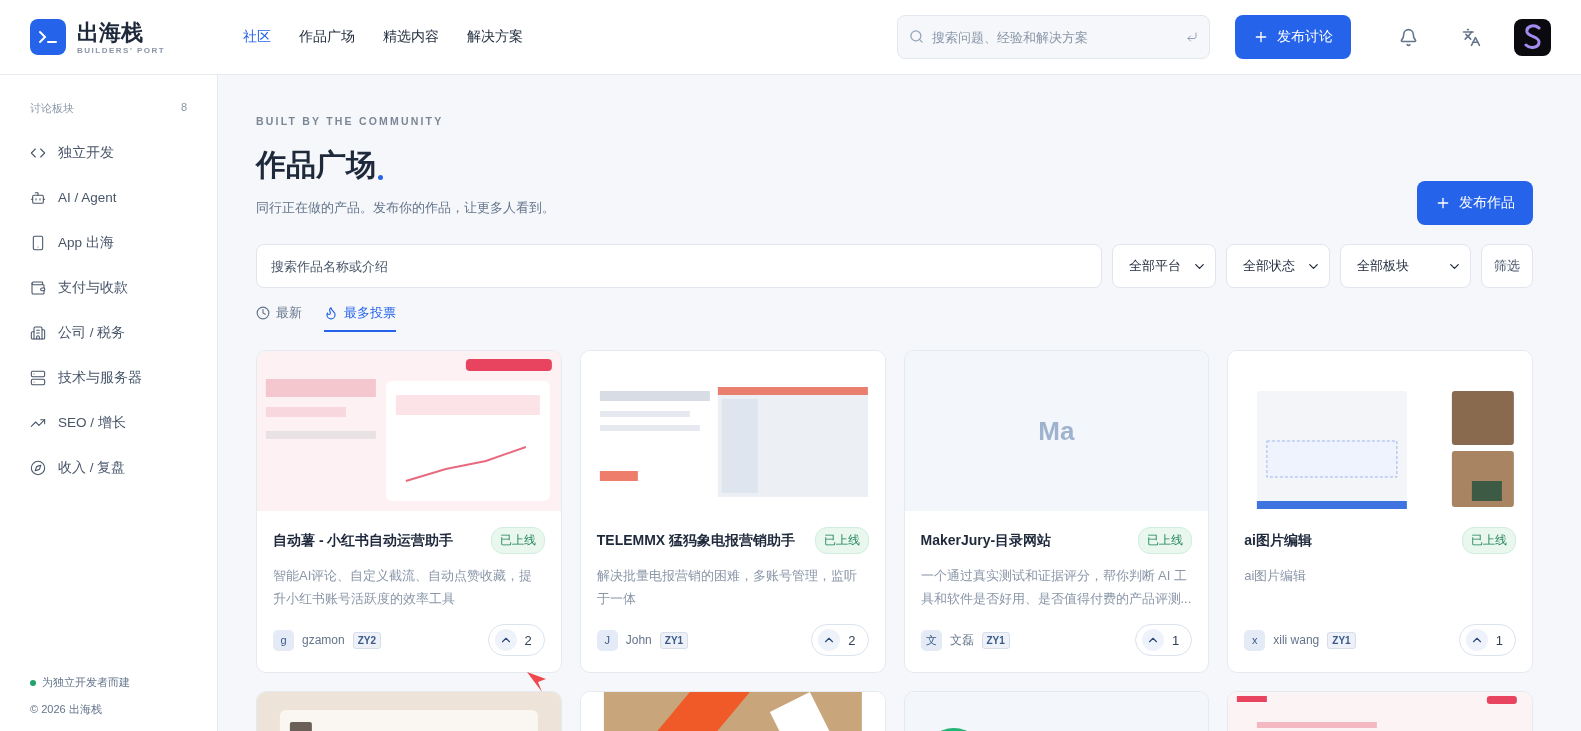  Describe the element at coordinates (495, 37) in the screenshot. I see `nav-link: 解决方案` at that location.